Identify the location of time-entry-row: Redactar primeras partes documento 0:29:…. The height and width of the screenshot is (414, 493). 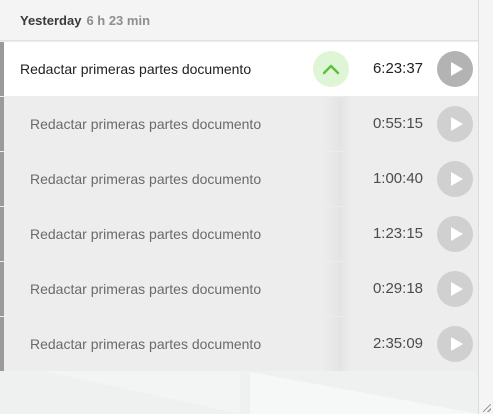
(239, 289).